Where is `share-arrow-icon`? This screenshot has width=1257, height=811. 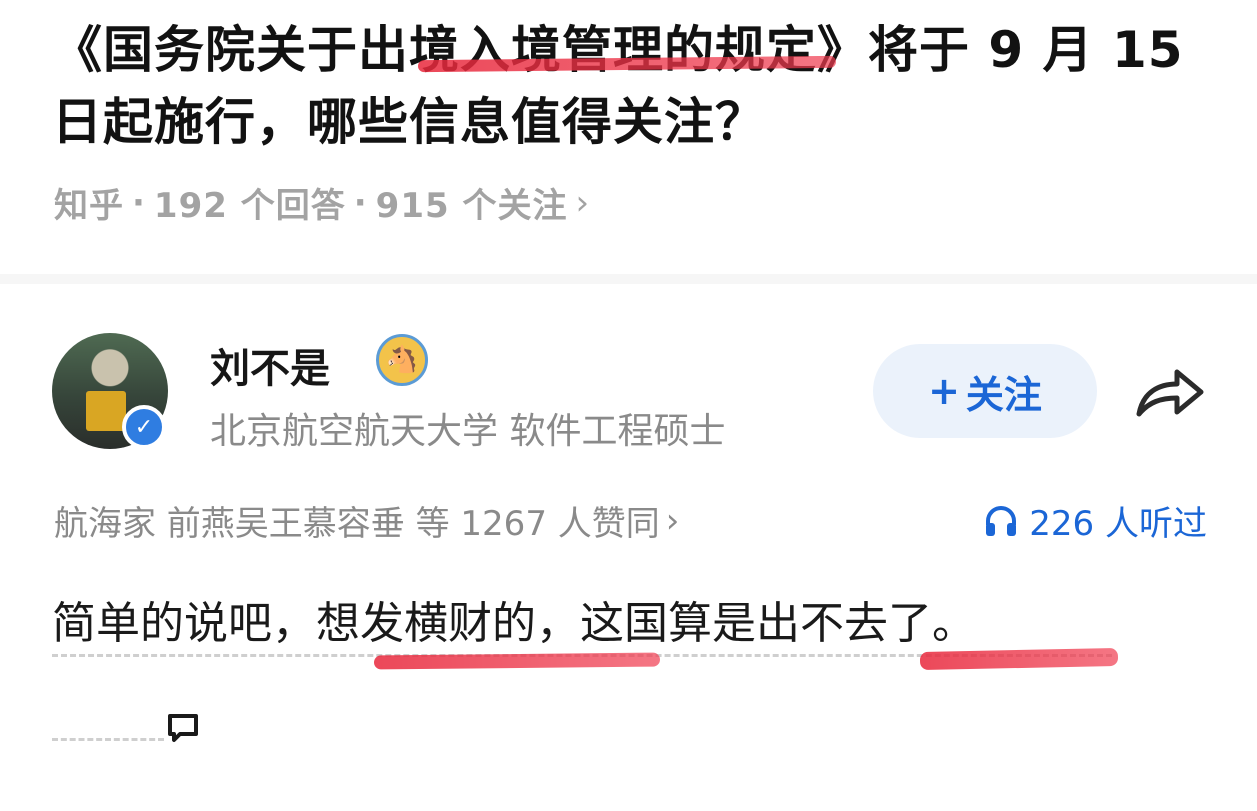
share-arrow-icon is located at coordinates (1170, 392).